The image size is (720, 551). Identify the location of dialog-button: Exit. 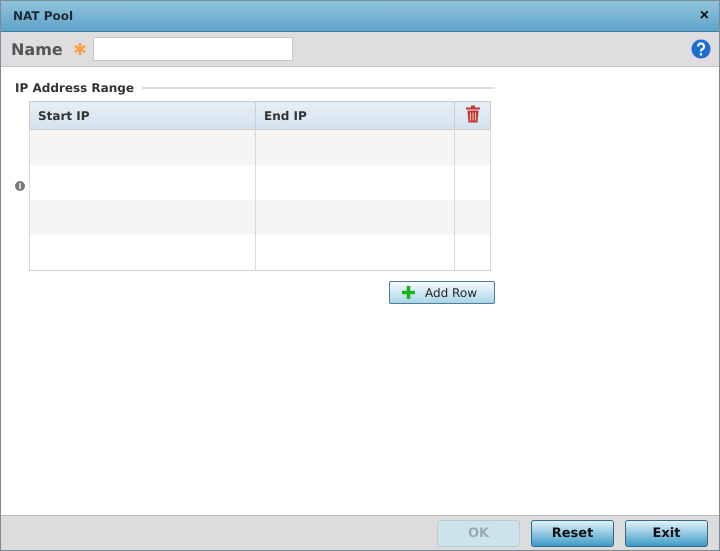
(666, 533).